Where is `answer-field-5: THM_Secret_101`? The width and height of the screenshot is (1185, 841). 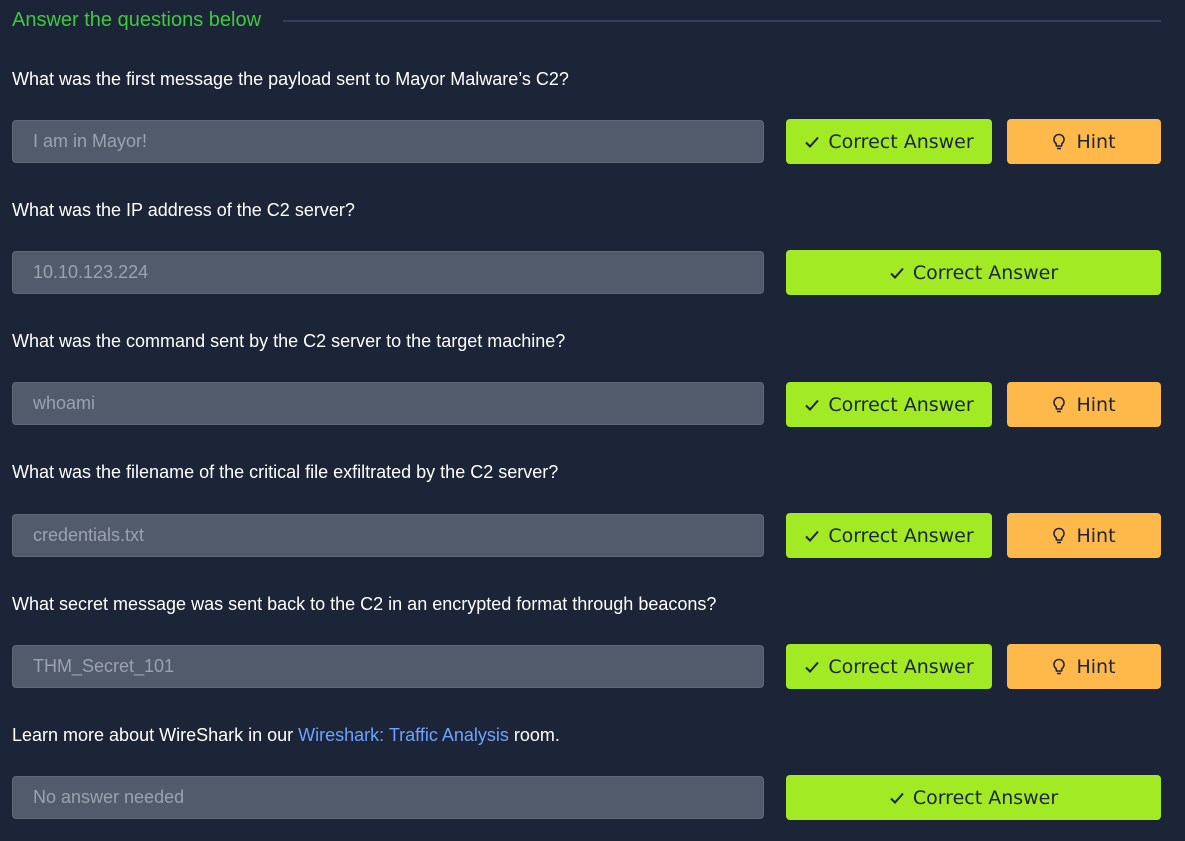 answer-field-5: THM_Secret_101 is located at coordinates (388, 666).